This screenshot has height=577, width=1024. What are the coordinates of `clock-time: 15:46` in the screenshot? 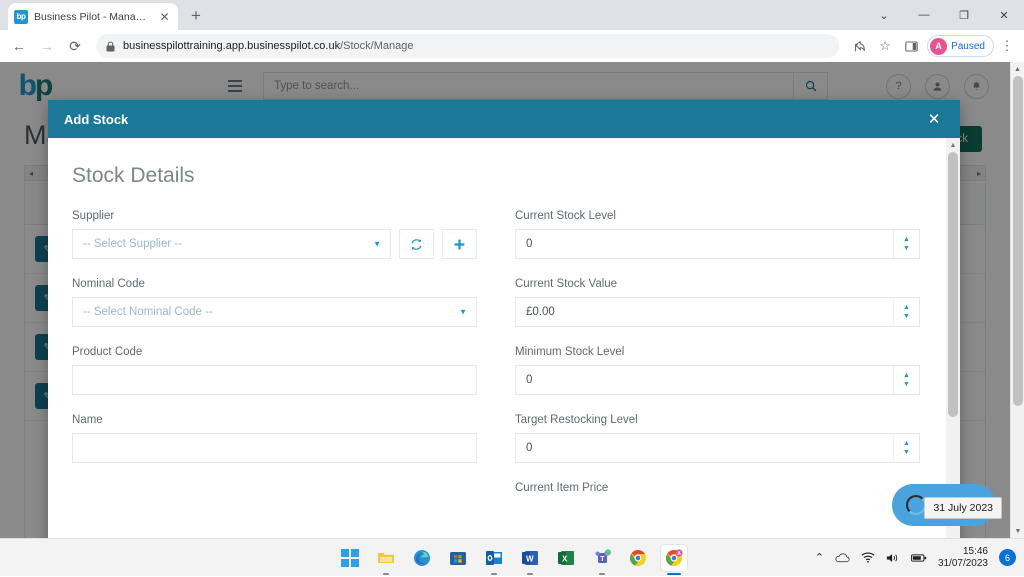 It's located at (975, 551).